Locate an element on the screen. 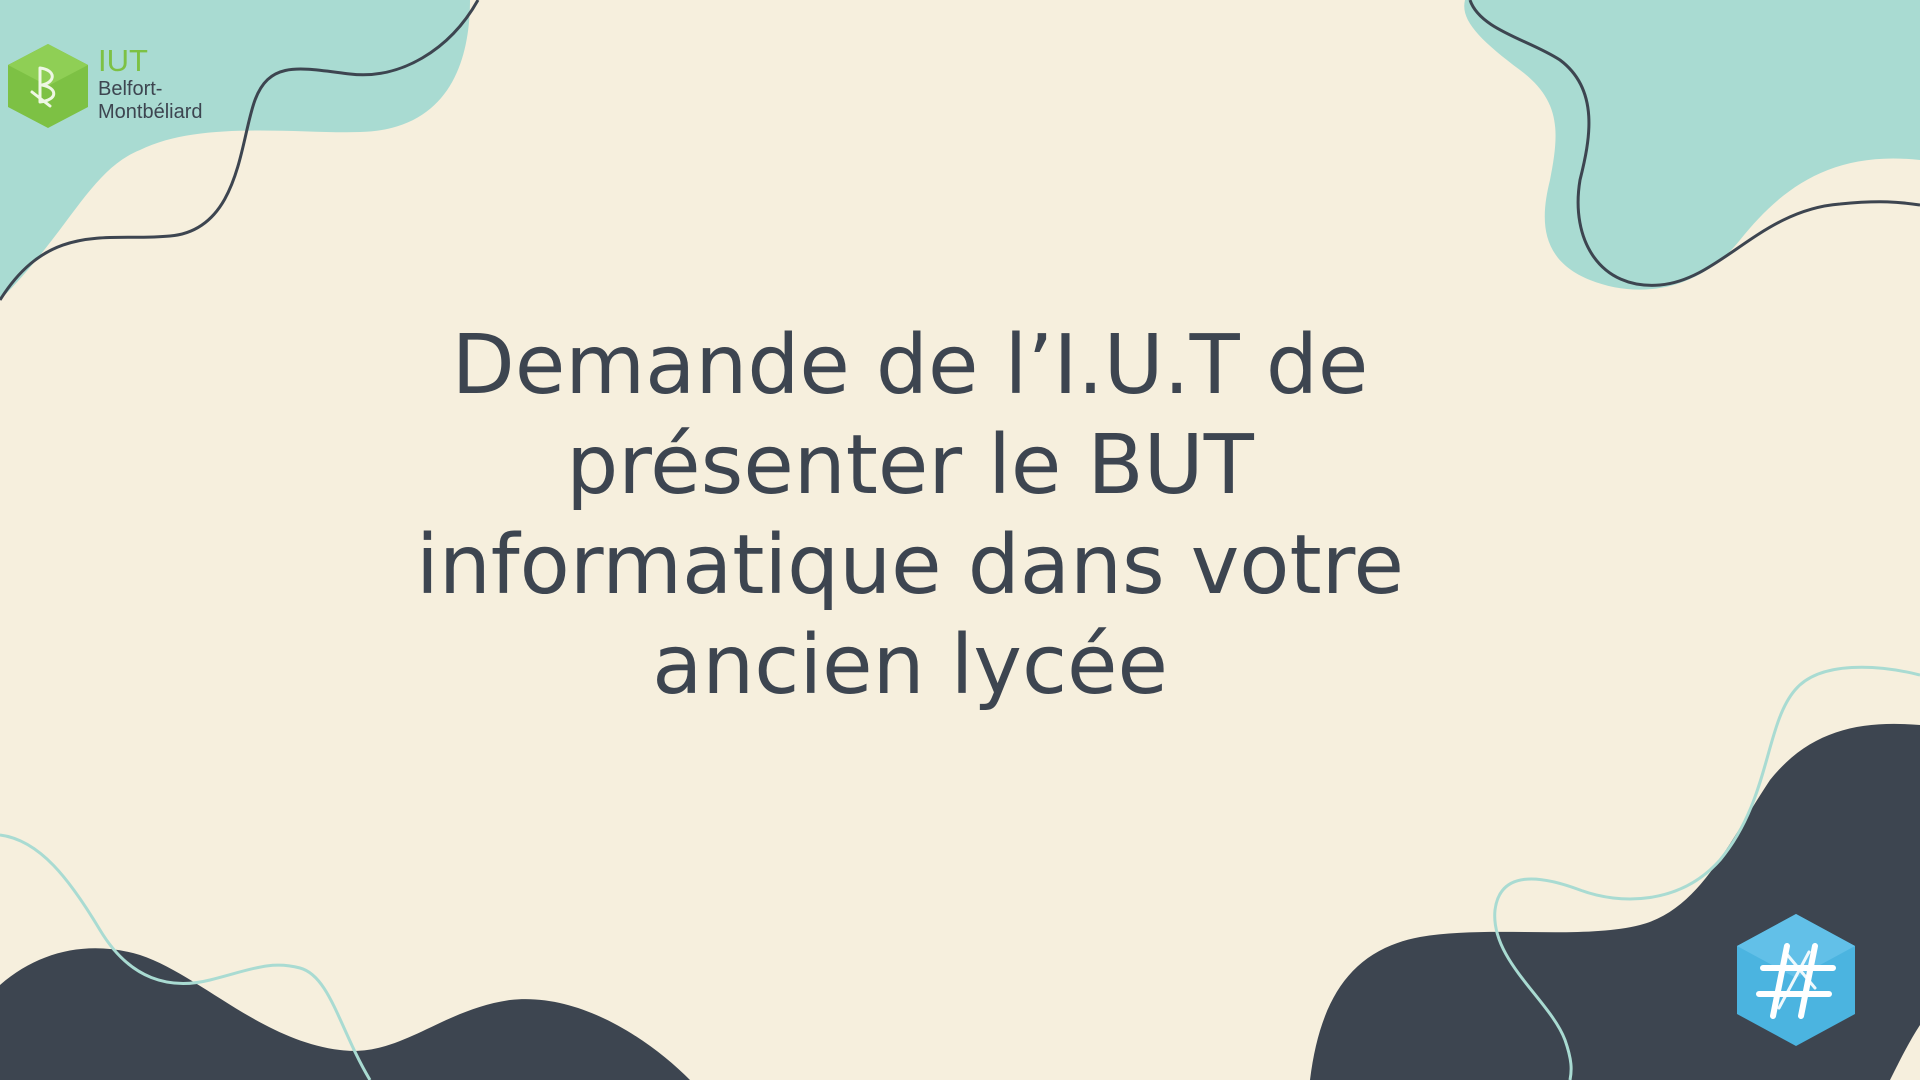  title-line-2: présenter le BUT is located at coordinates (910, 465).